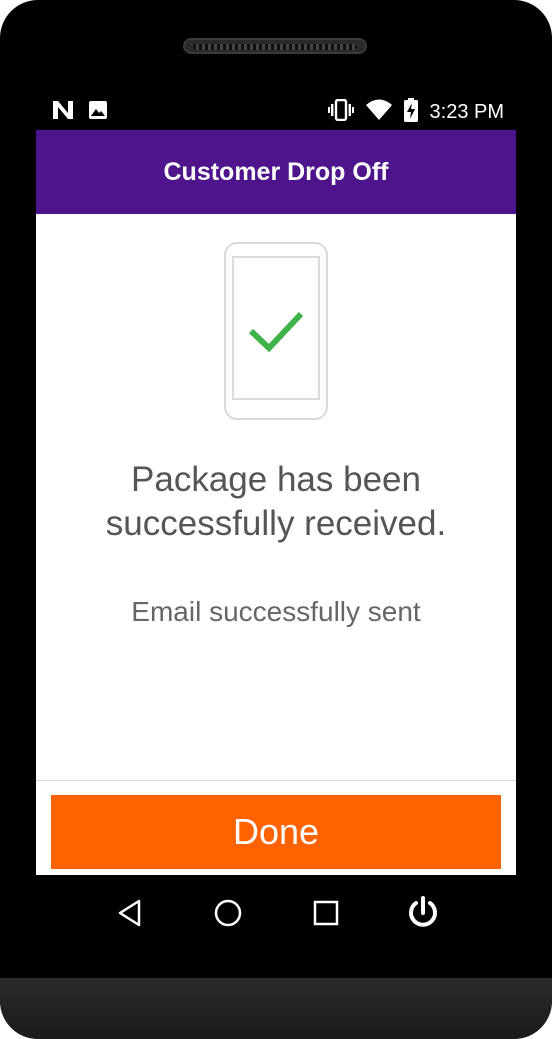  I want to click on speaker-holes, so click(275, 47).